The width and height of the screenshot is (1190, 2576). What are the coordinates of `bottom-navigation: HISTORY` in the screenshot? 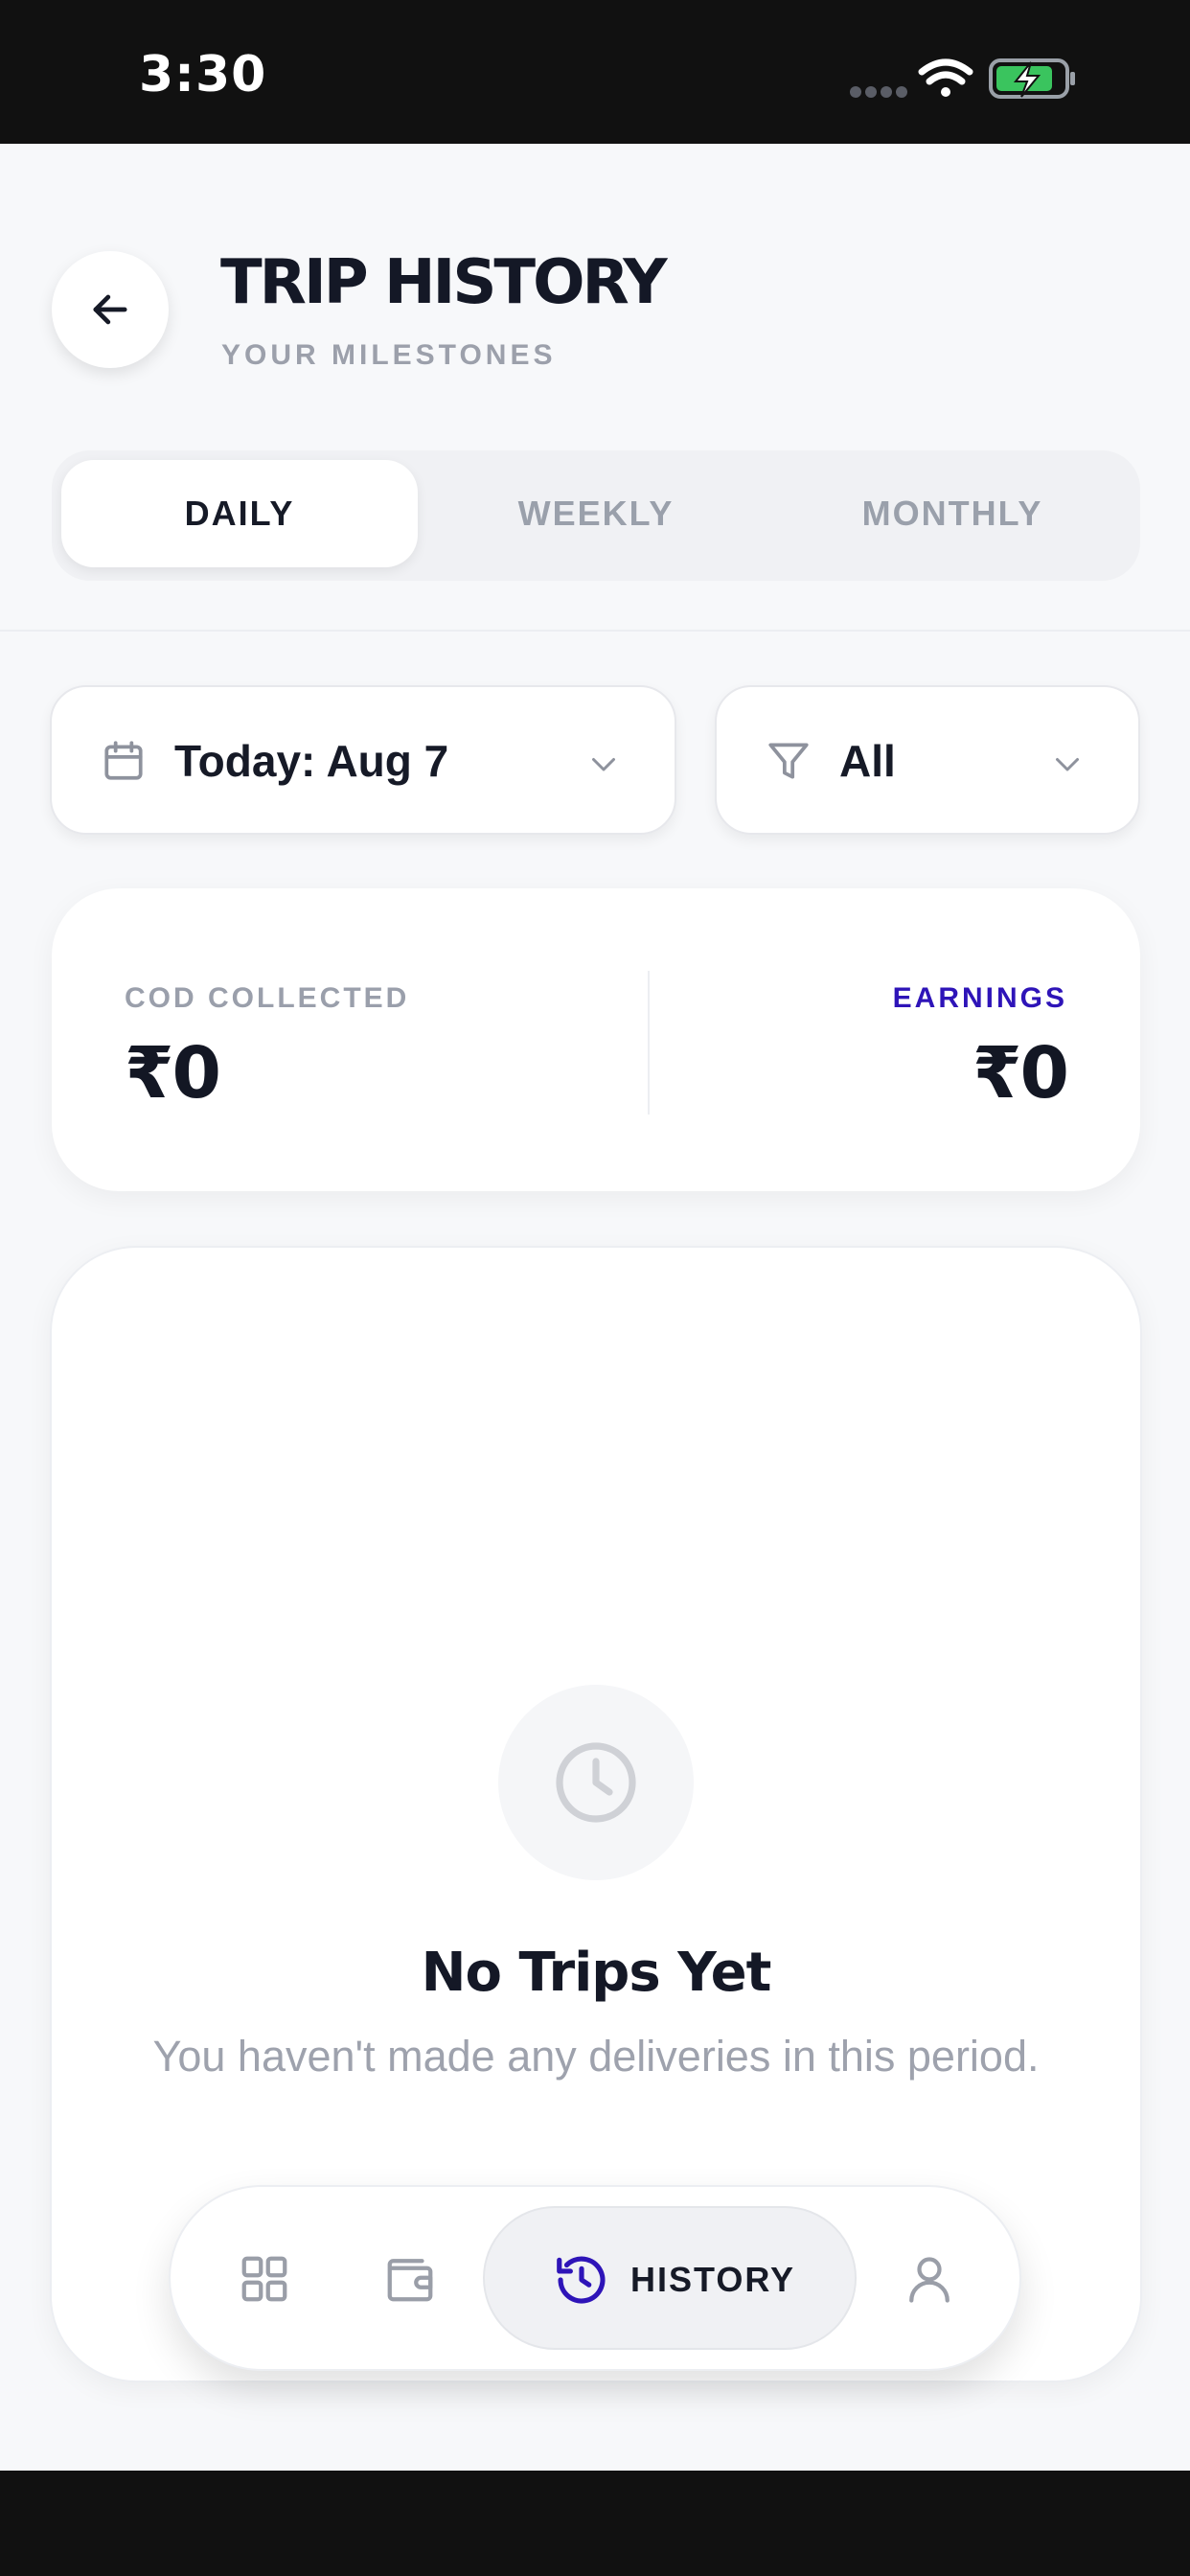 It's located at (595, 2278).